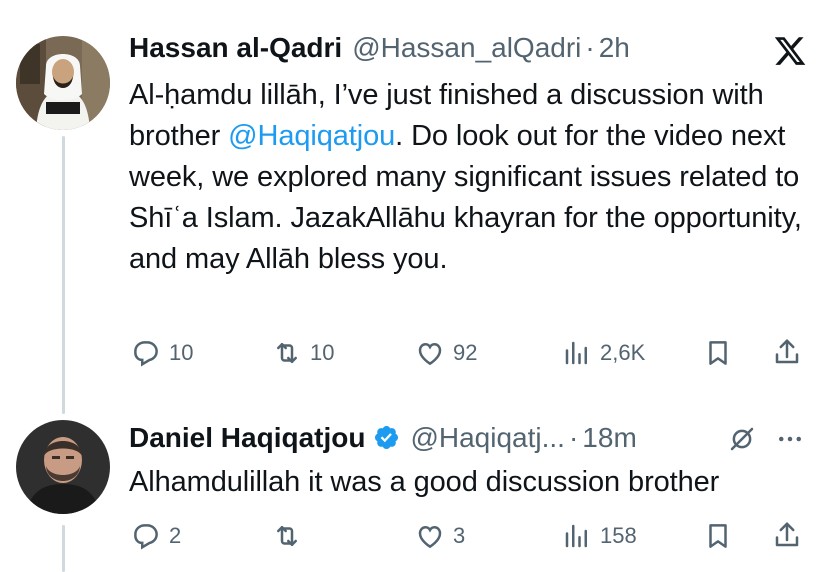  What do you see at coordinates (63, 83) in the screenshot?
I see `avatar-hassan` at bounding box center [63, 83].